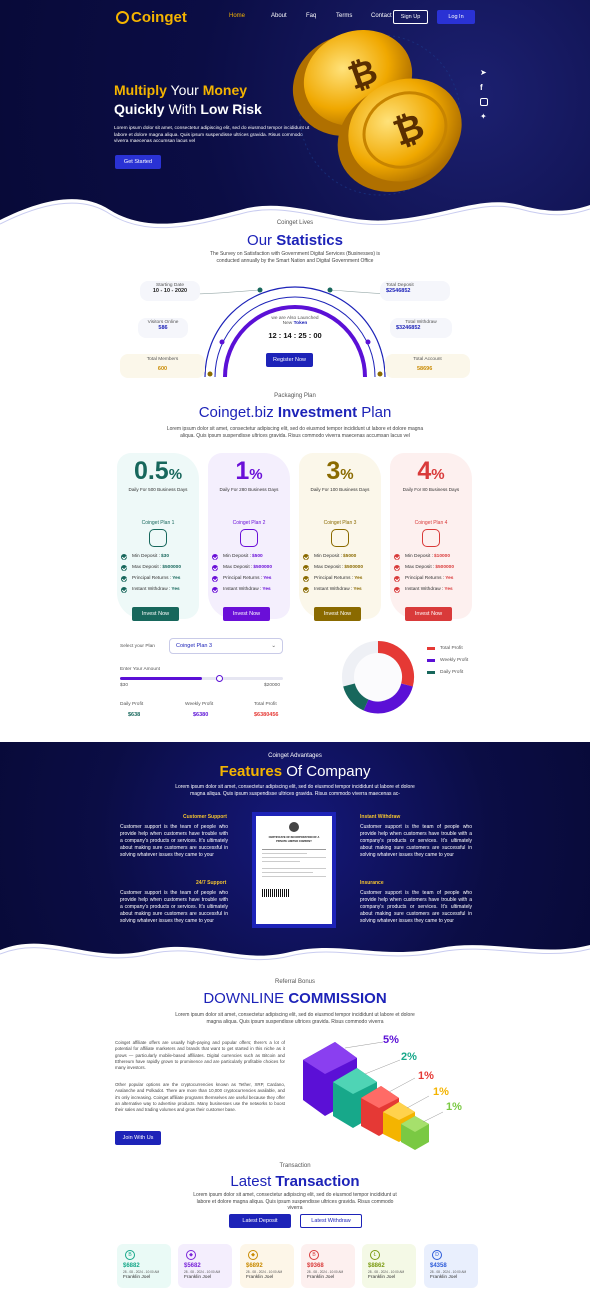 Image resolution: width=590 pixels, height=1300 pixels. Describe the element at coordinates (124, 685) in the screenshot. I see `slider-min: $30` at that location.